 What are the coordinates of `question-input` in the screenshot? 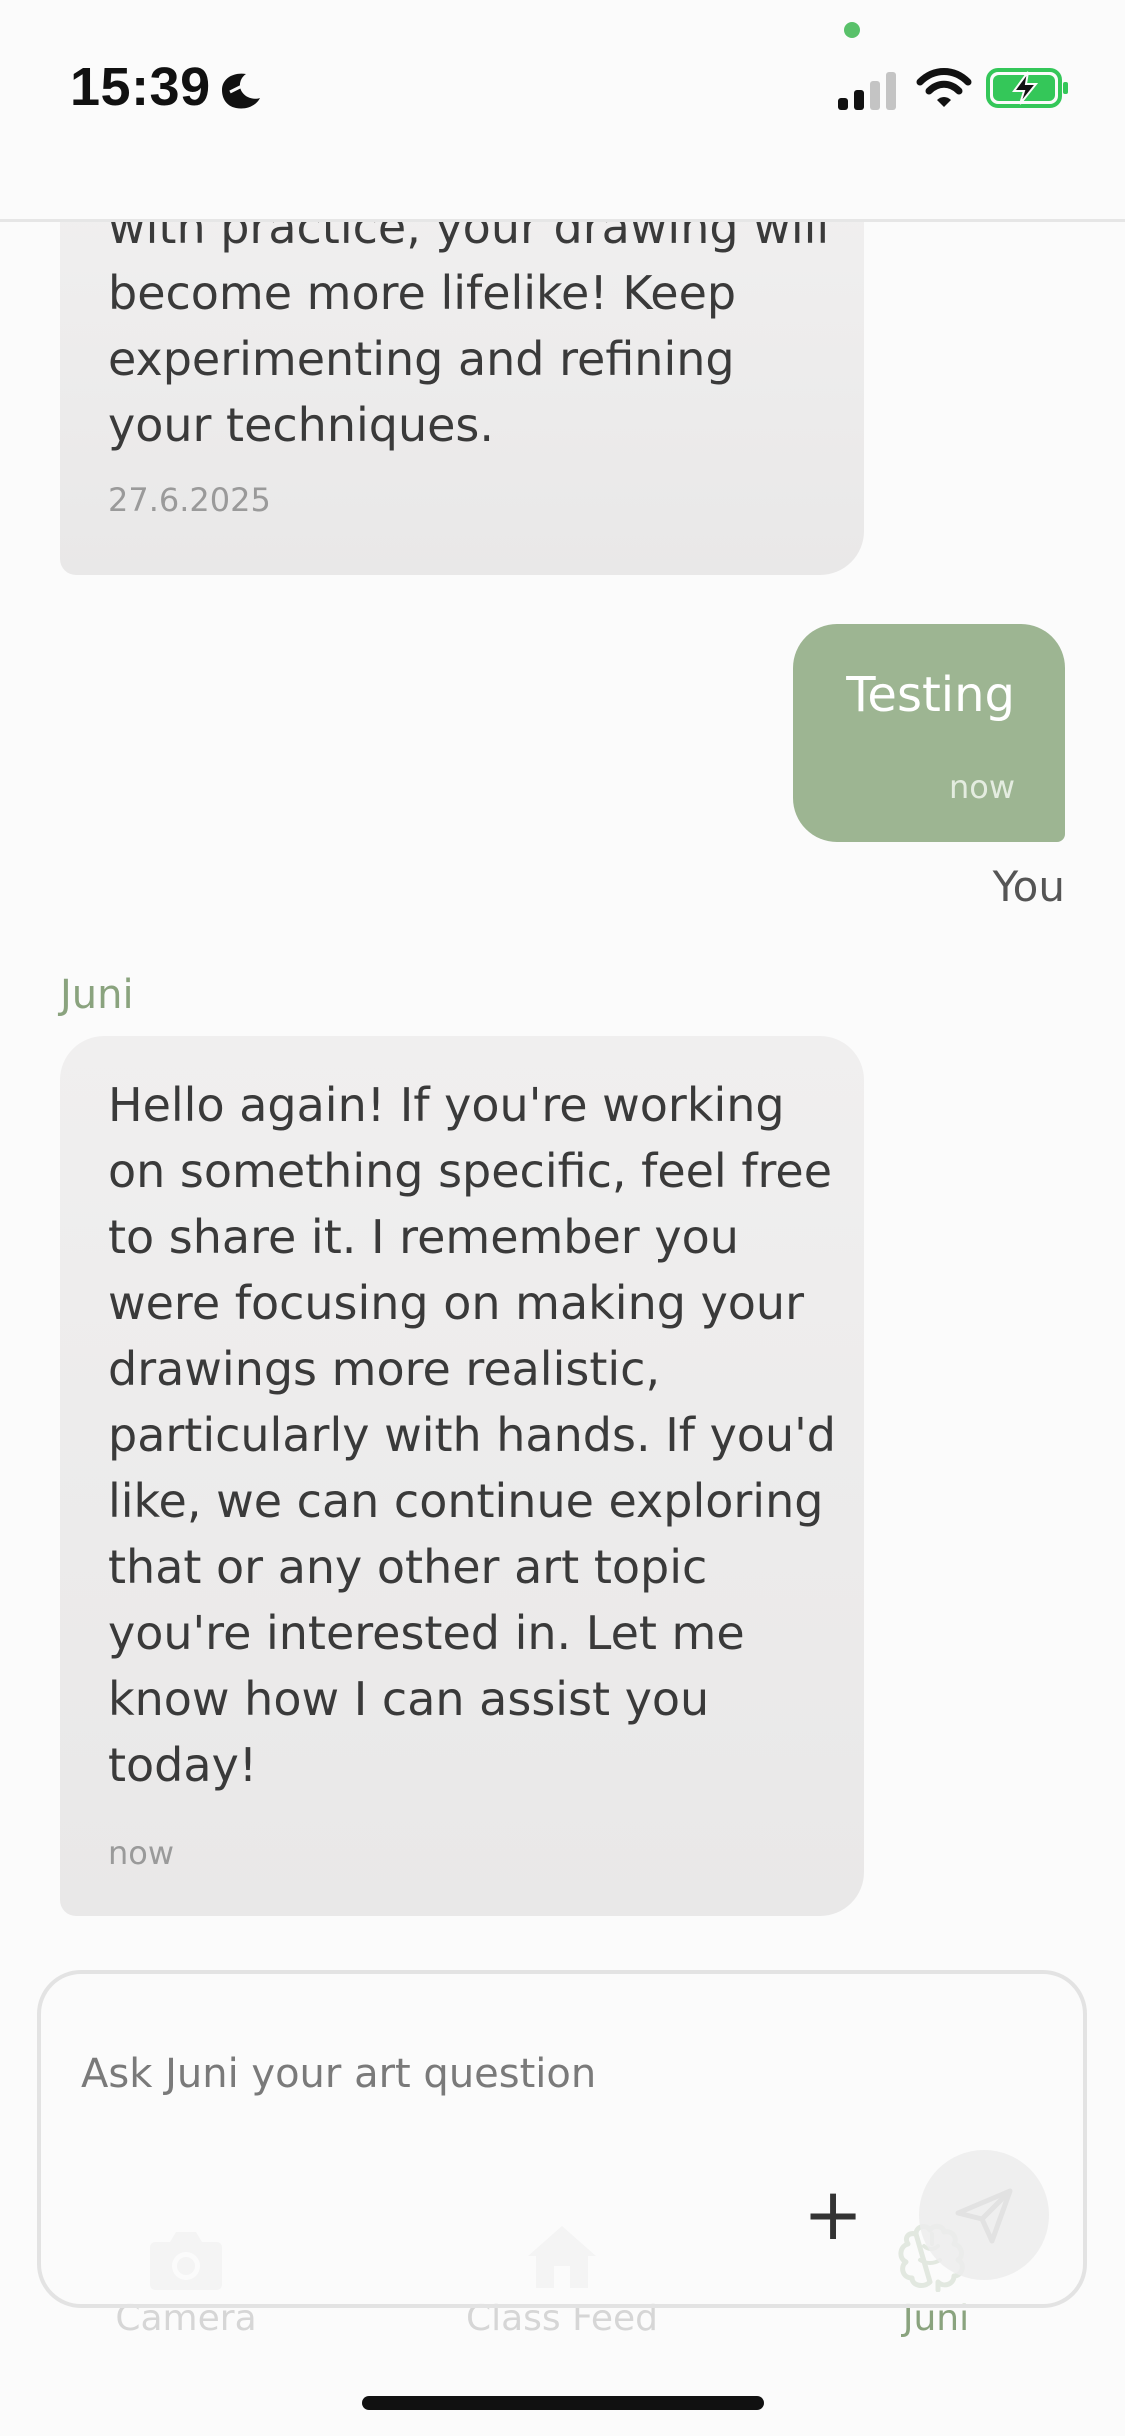 It's located at (531, 2074).